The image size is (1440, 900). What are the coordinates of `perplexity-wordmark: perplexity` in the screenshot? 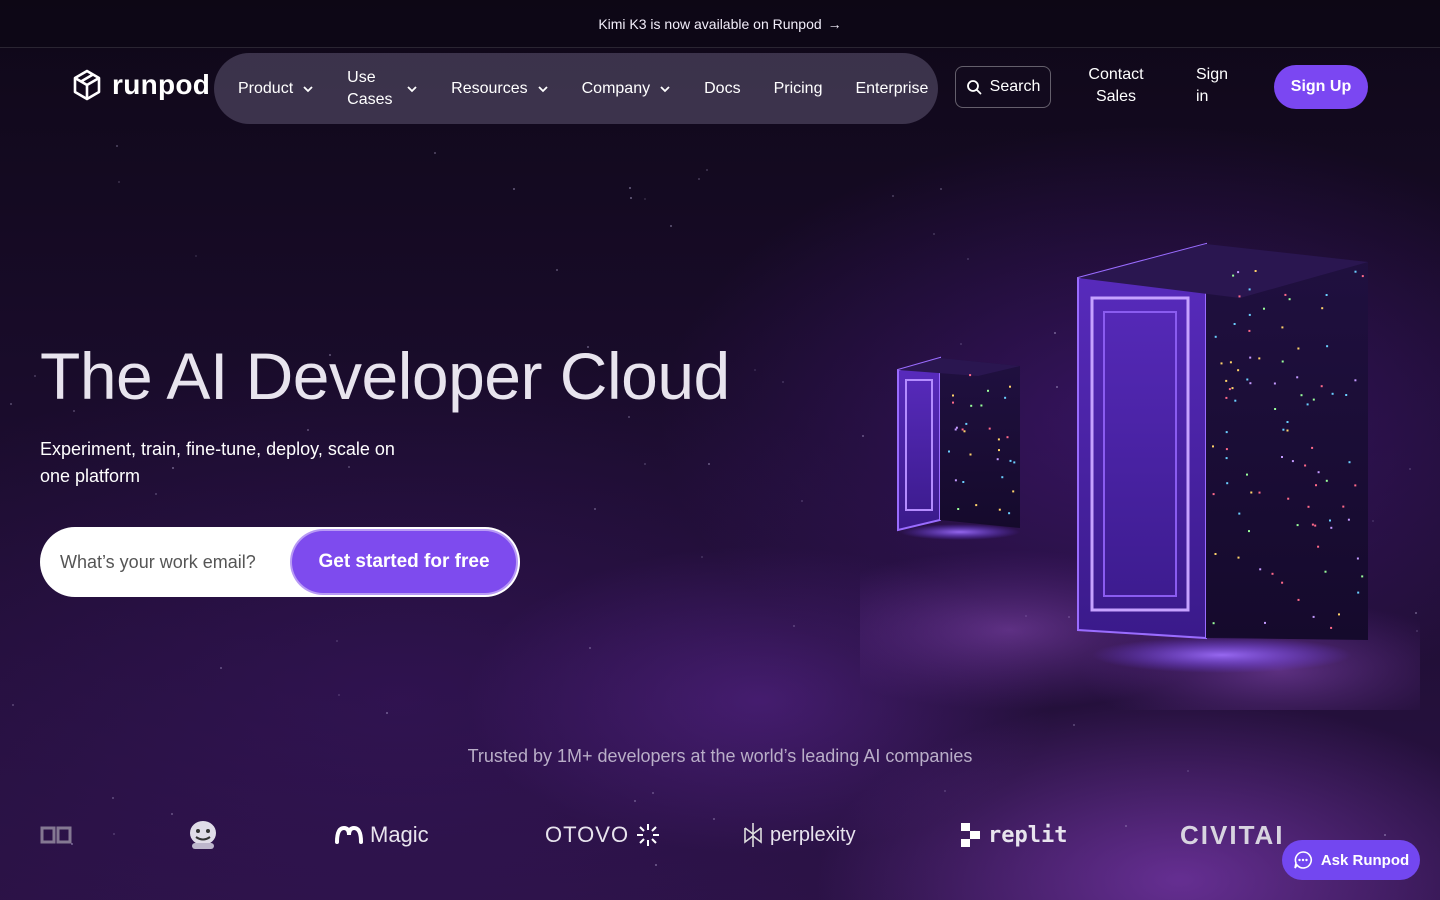 It's located at (813, 834).